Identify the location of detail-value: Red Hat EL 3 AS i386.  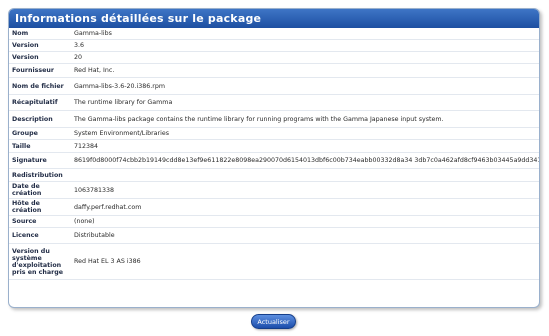
(107, 261).